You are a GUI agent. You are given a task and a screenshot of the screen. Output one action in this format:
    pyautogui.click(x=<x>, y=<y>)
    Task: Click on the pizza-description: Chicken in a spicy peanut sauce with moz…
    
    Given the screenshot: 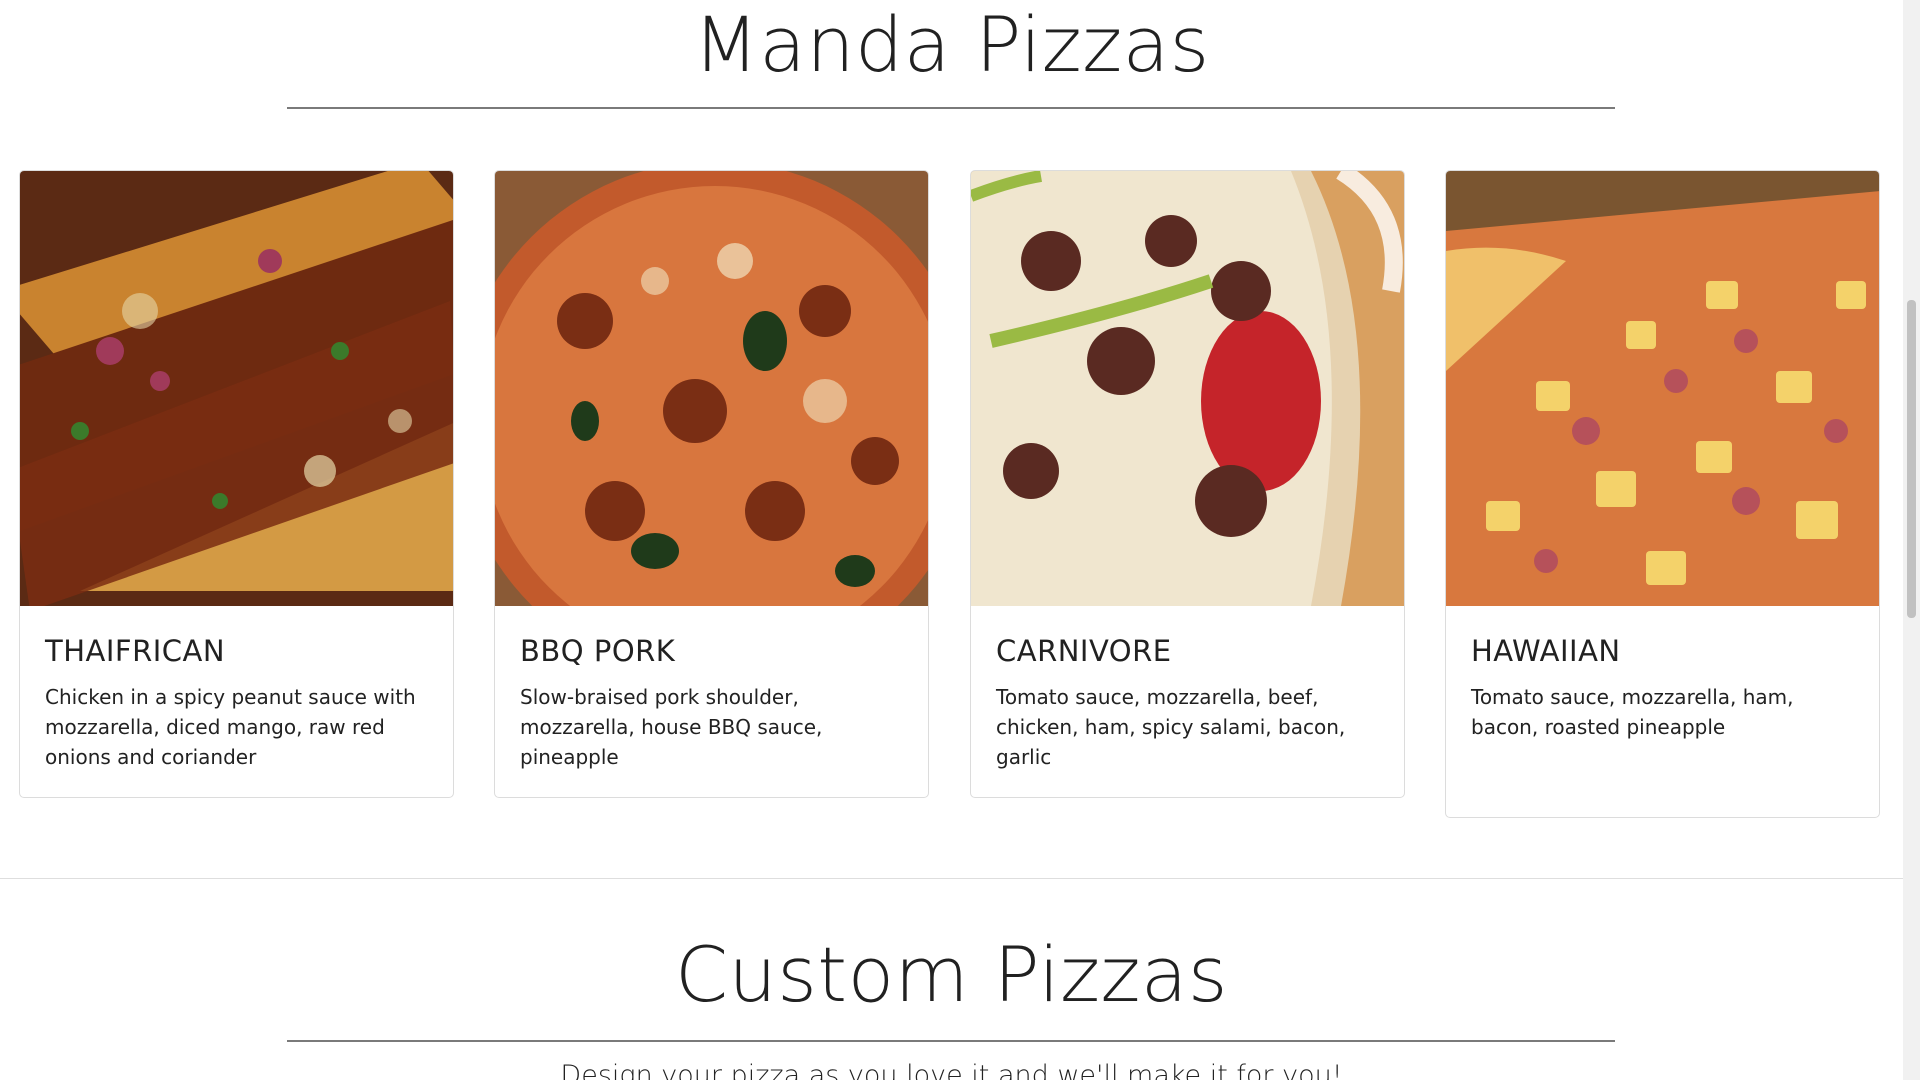 What is the action you would take?
    pyautogui.click(x=230, y=727)
    